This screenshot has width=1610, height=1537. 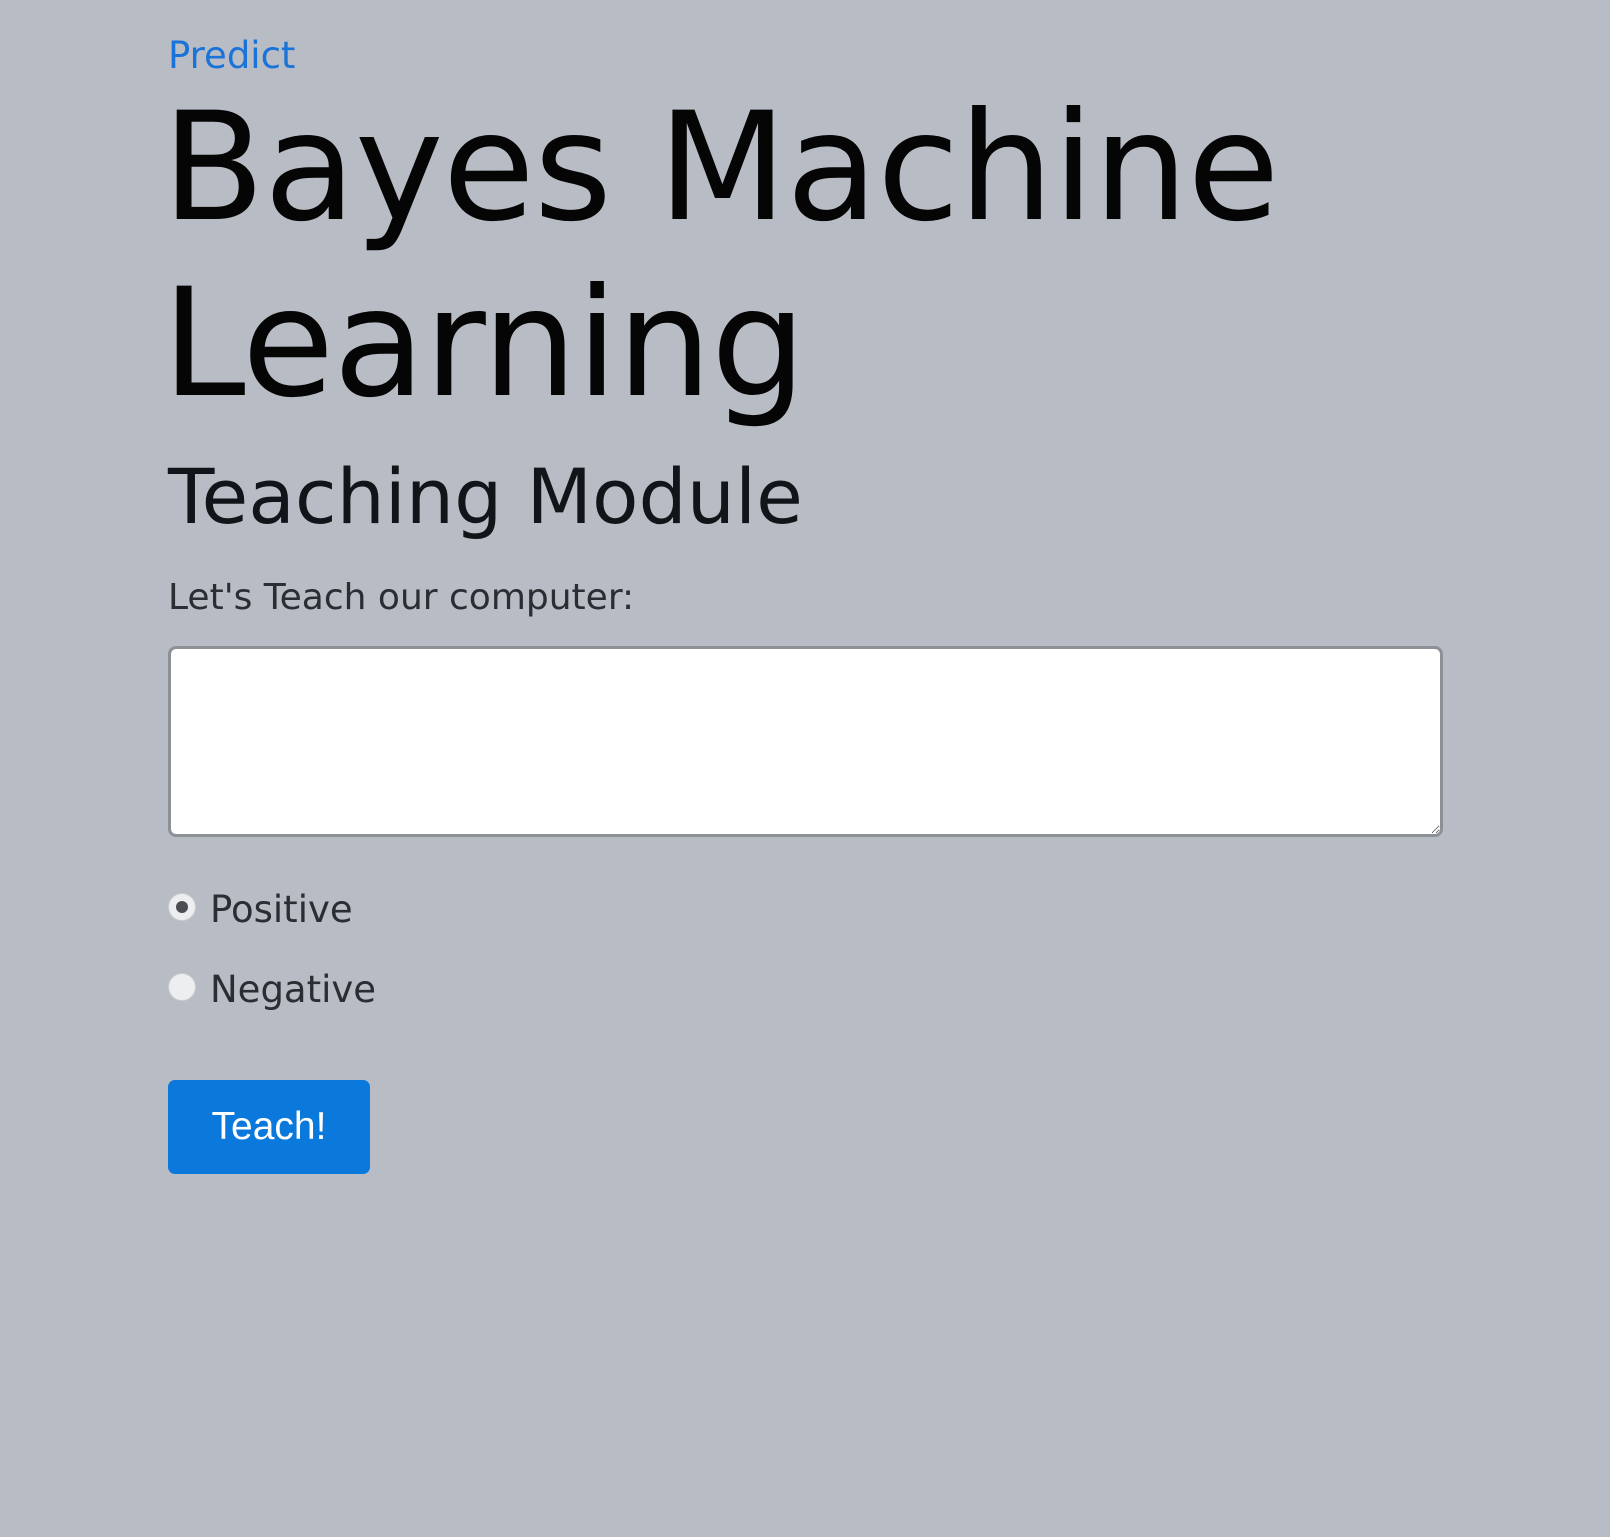 What do you see at coordinates (269, 1127) in the screenshot?
I see `teach-button: Teach!` at bounding box center [269, 1127].